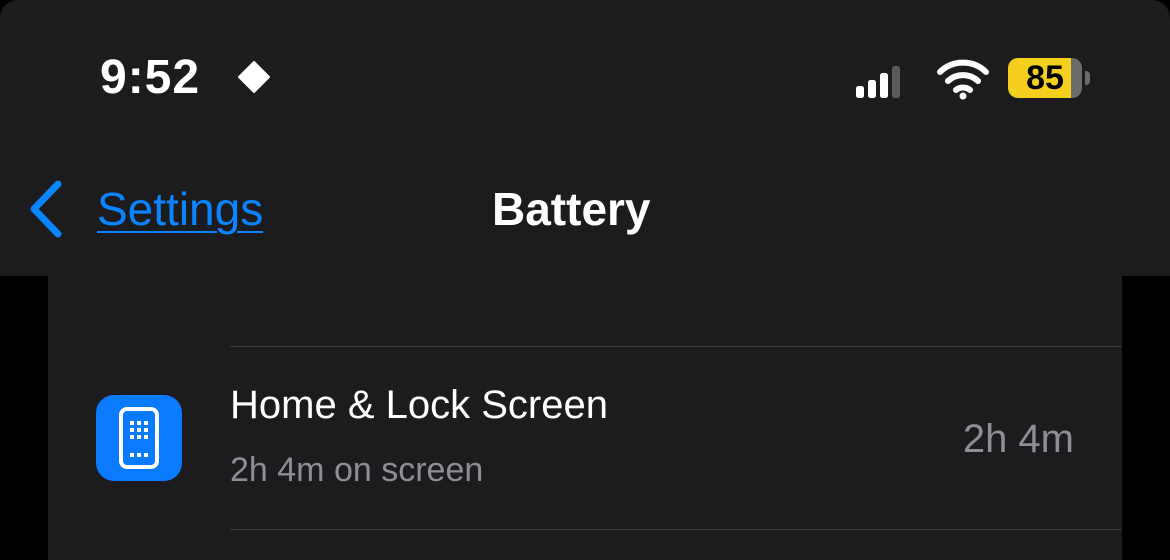 This screenshot has width=1170, height=560. I want to click on list-item-subtitle: 2h 4m on screen, so click(357, 470).